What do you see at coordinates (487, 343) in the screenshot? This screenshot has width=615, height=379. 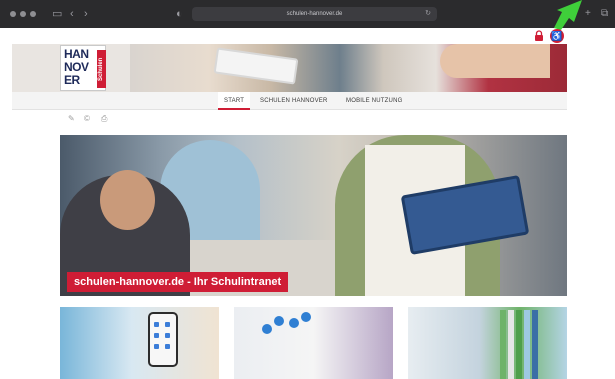 I see `teaser-tile-library` at bounding box center [487, 343].